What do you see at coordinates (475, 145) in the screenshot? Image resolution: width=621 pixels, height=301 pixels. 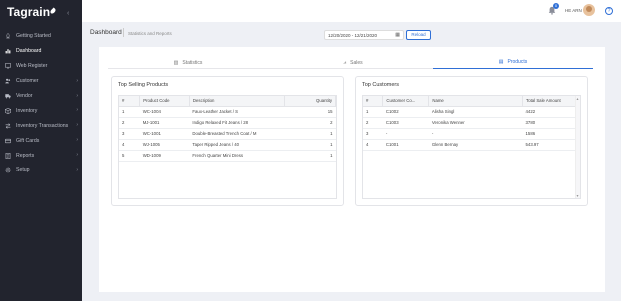 I see `table-cell: Glenn Bernay` at bounding box center [475, 145].